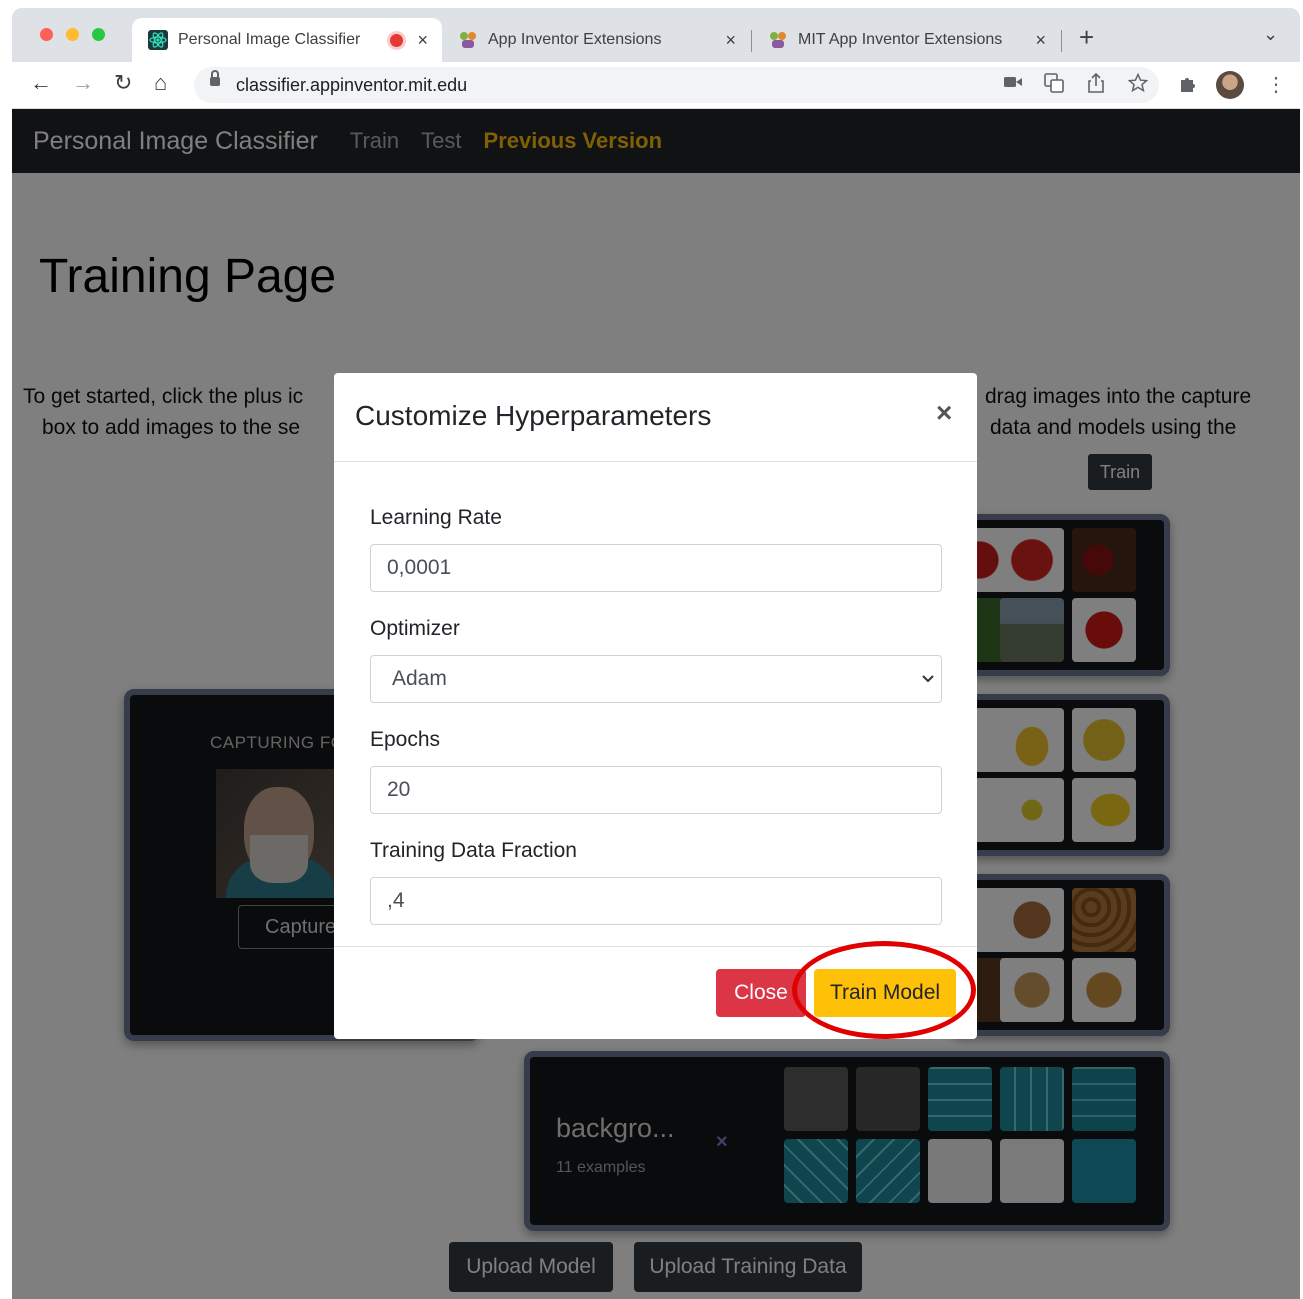 This screenshot has height=1299, width=1303. I want to click on extensions-puzzle-icon, so click(1188, 87).